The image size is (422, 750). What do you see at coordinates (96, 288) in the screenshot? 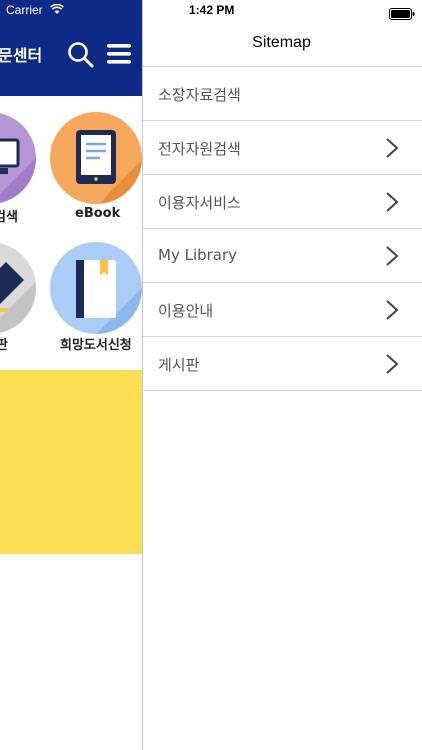
I see `book-bookmark-icon` at bounding box center [96, 288].